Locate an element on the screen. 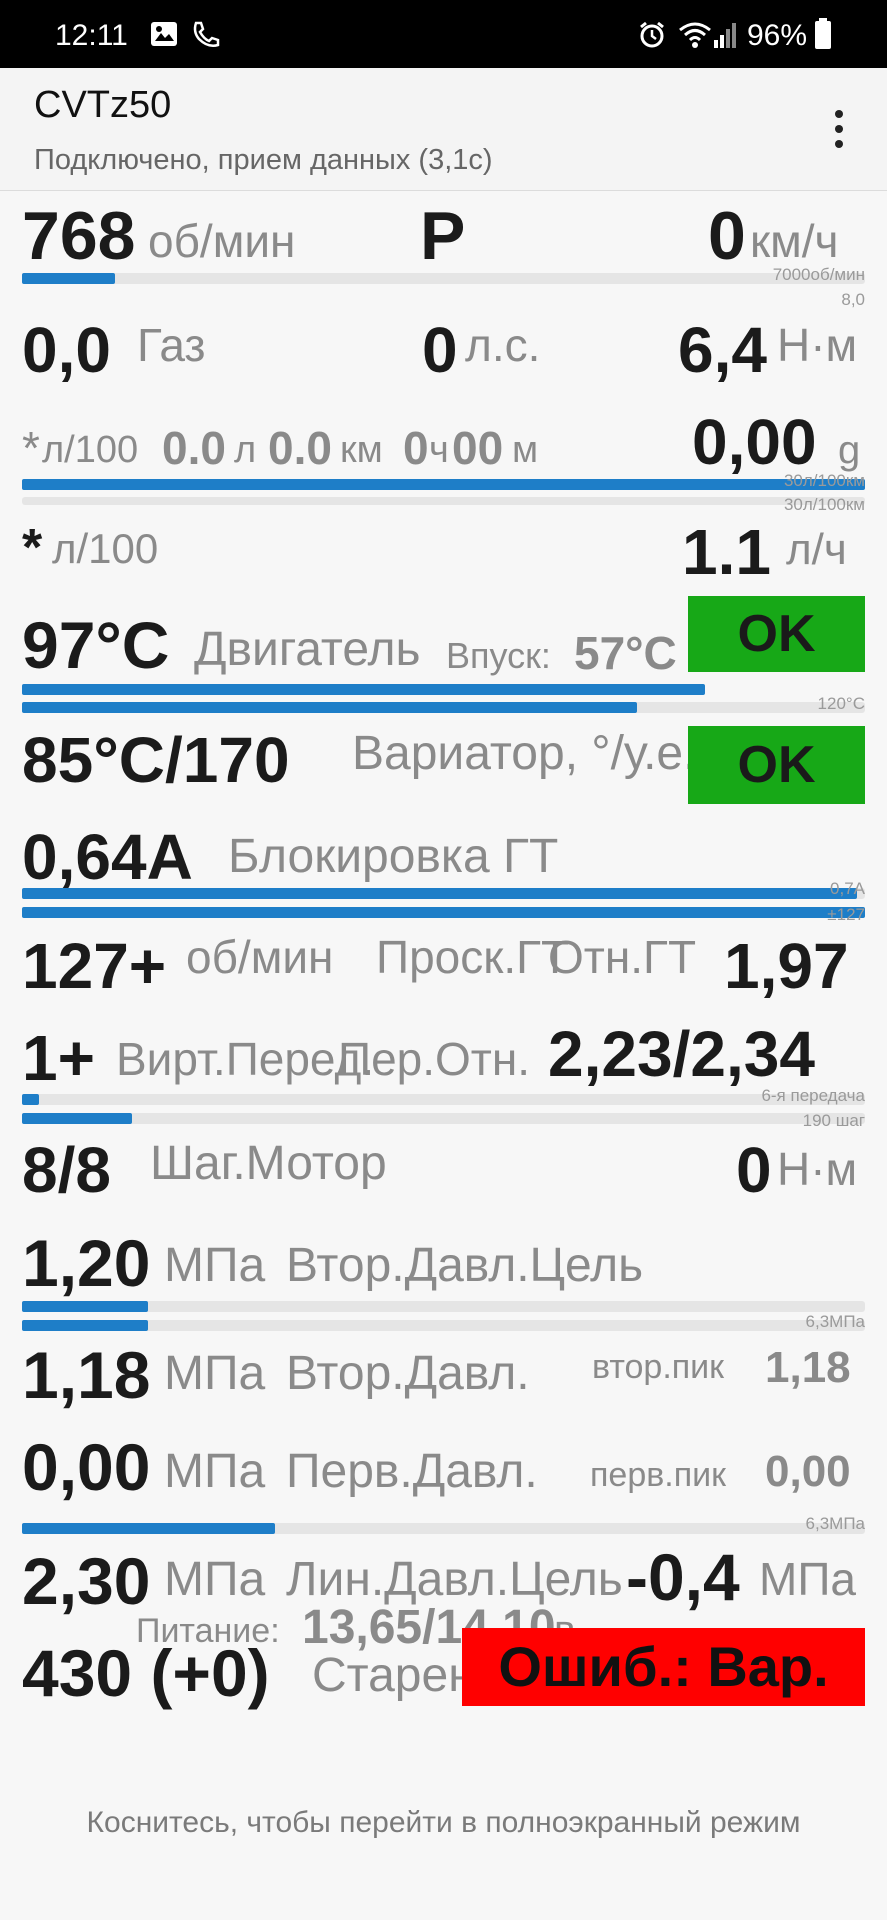 The height and width of the screenshot is (1920, 887). lockup-current: 0,64A is located at coordinates (107, 857).